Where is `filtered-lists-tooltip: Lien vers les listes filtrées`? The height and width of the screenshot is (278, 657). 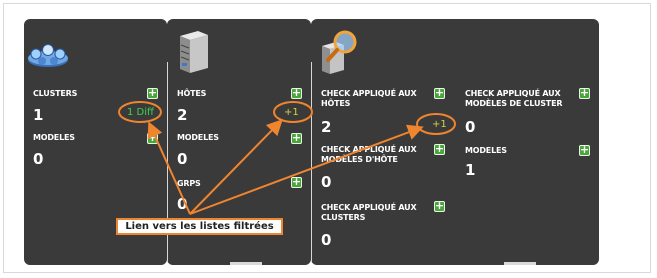 filtered-lists-tooltip: Lien vers les listes filtrées is located at coordinates (199, 226).